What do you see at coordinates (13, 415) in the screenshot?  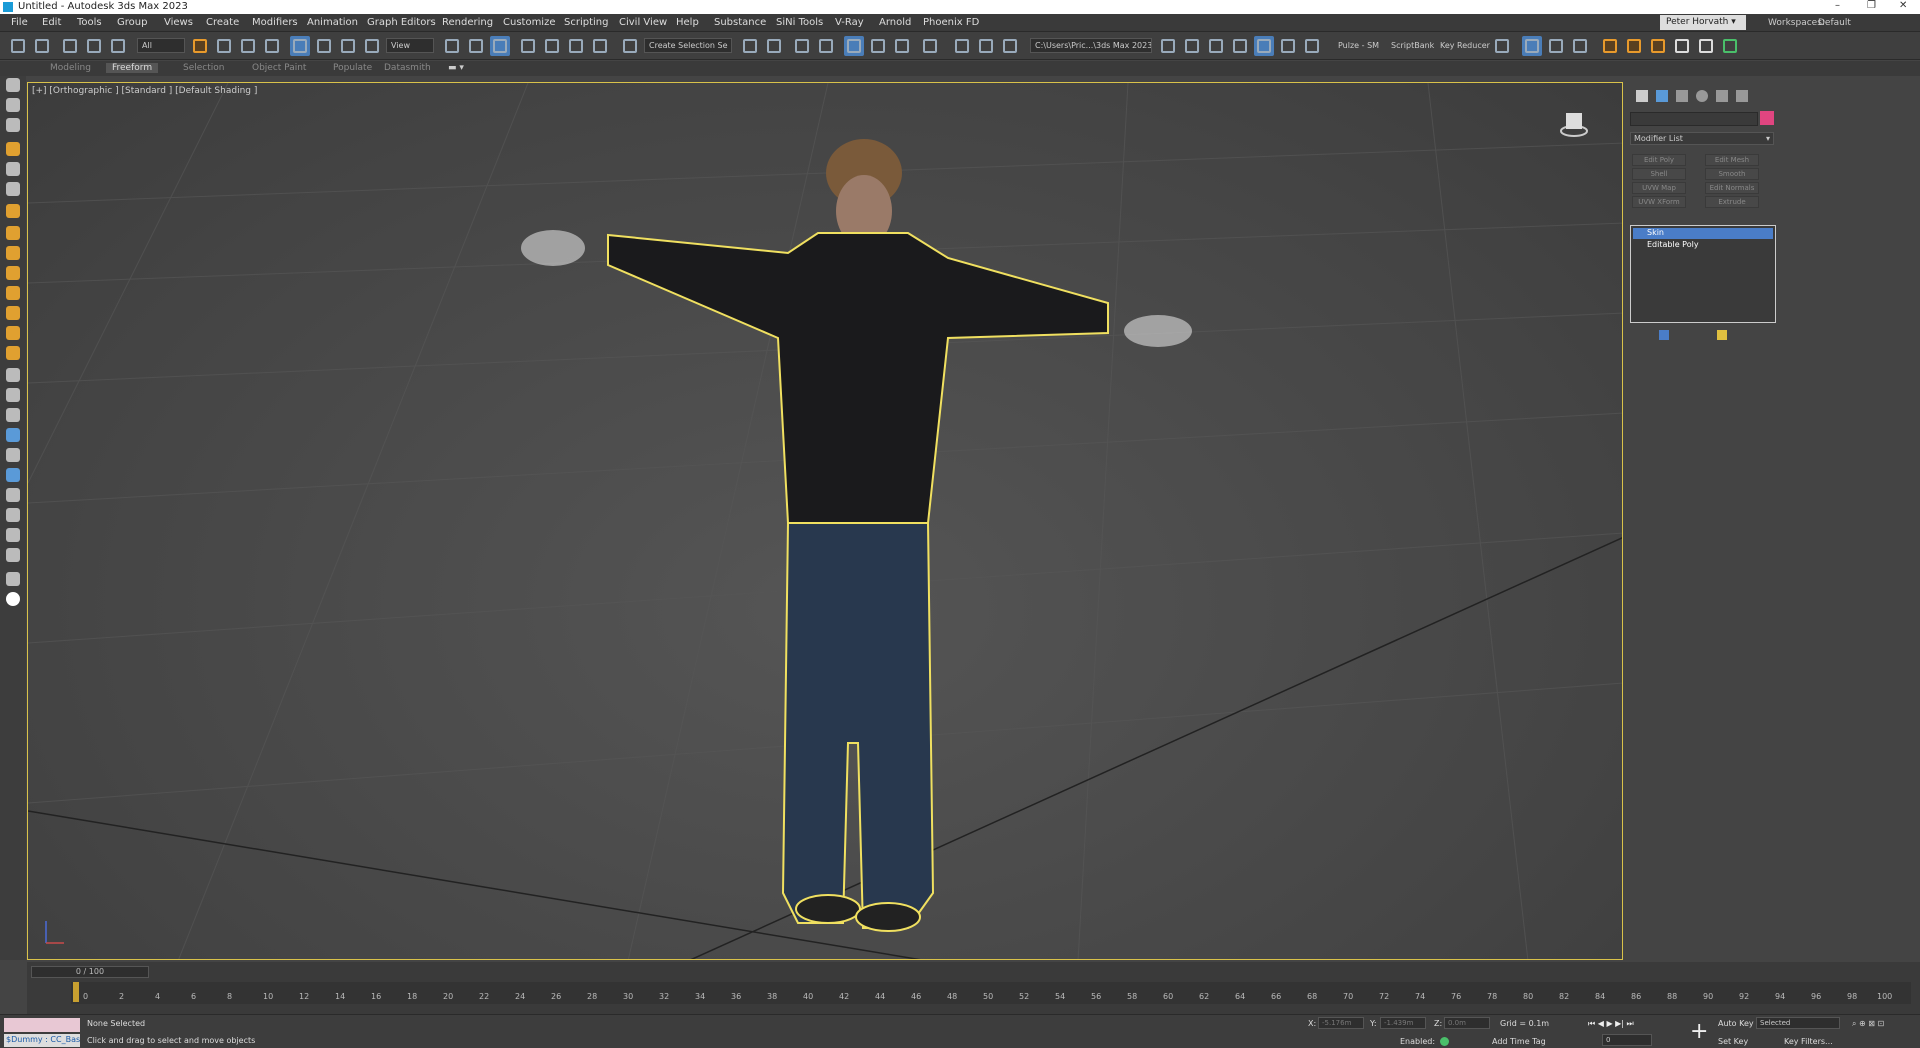 I see `mountain-icon` at bounding box center [13, 415].